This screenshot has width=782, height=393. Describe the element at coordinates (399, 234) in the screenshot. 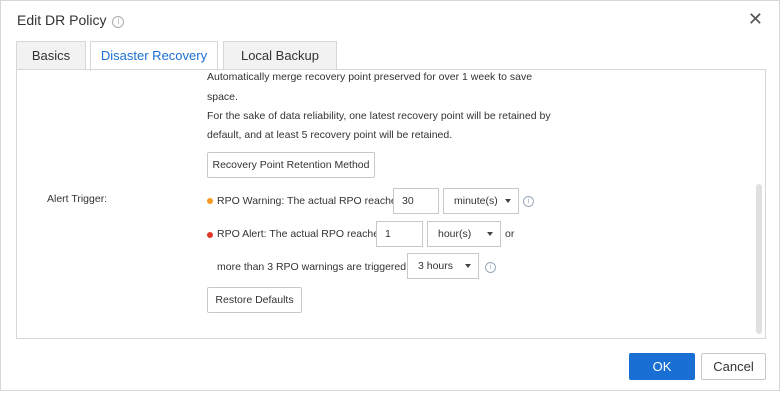

I see `rpo-alert-value-input: 1` at that location.